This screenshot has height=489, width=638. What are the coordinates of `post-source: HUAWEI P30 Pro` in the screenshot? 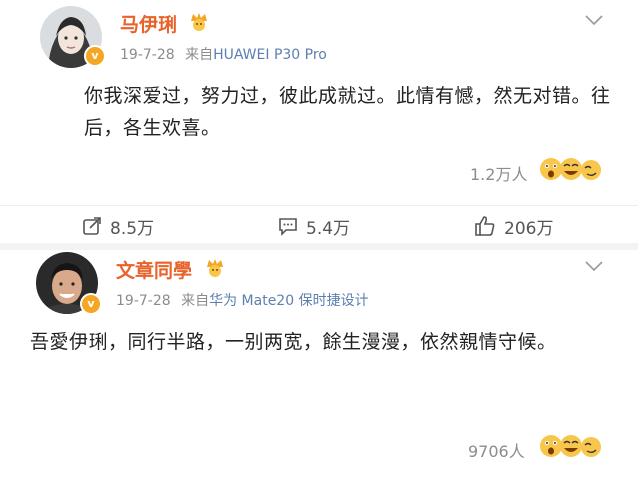 It's located at (270, 55).